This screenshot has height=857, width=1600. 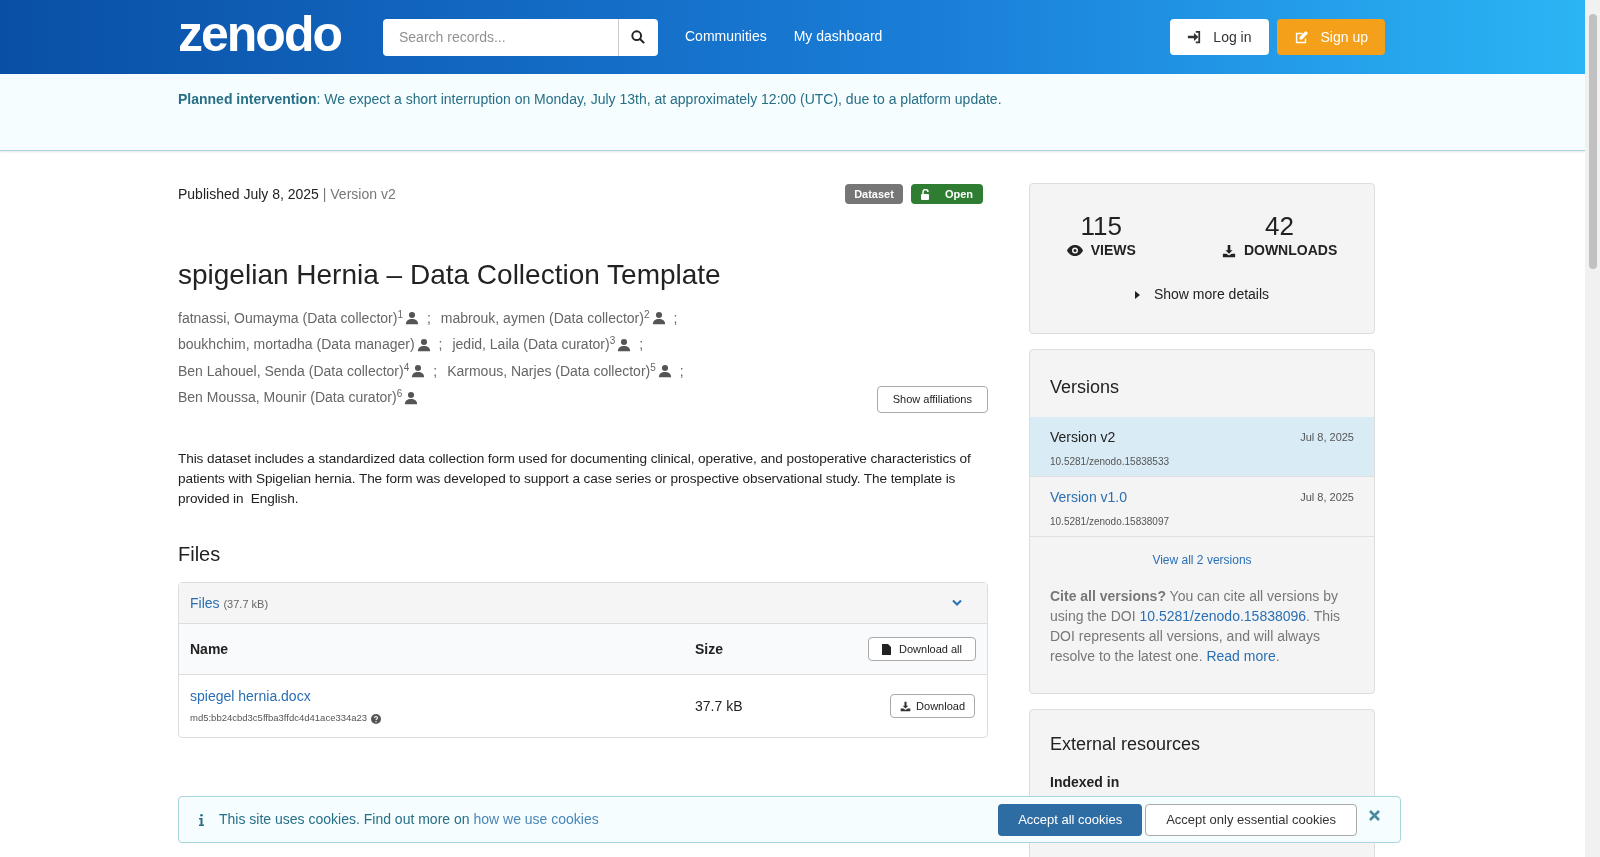 I want to click on version-item: Version v2 Jul 8, 2025 10.5281/zenodo.15838533, so click(x=1202, y=447).